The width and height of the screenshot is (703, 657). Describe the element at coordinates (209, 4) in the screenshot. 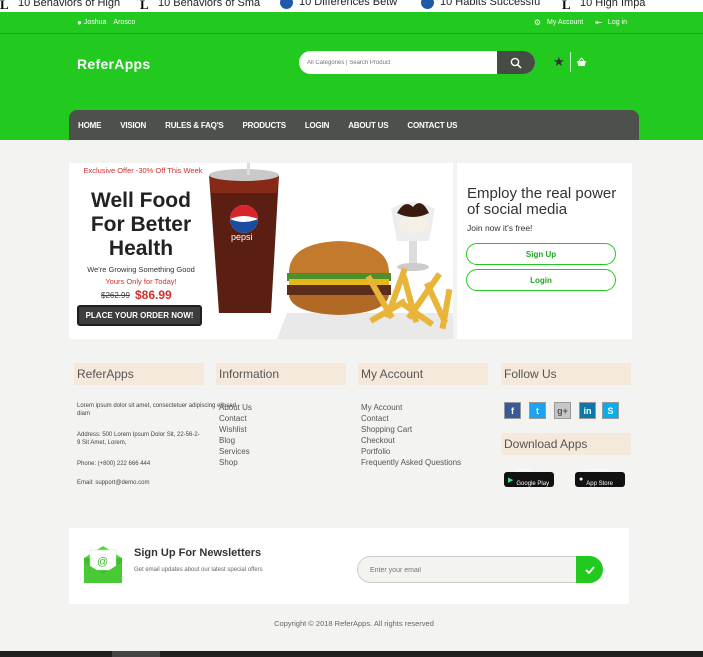

I see `browser-tab-label: 10 Behaviors of Sma` at that location.